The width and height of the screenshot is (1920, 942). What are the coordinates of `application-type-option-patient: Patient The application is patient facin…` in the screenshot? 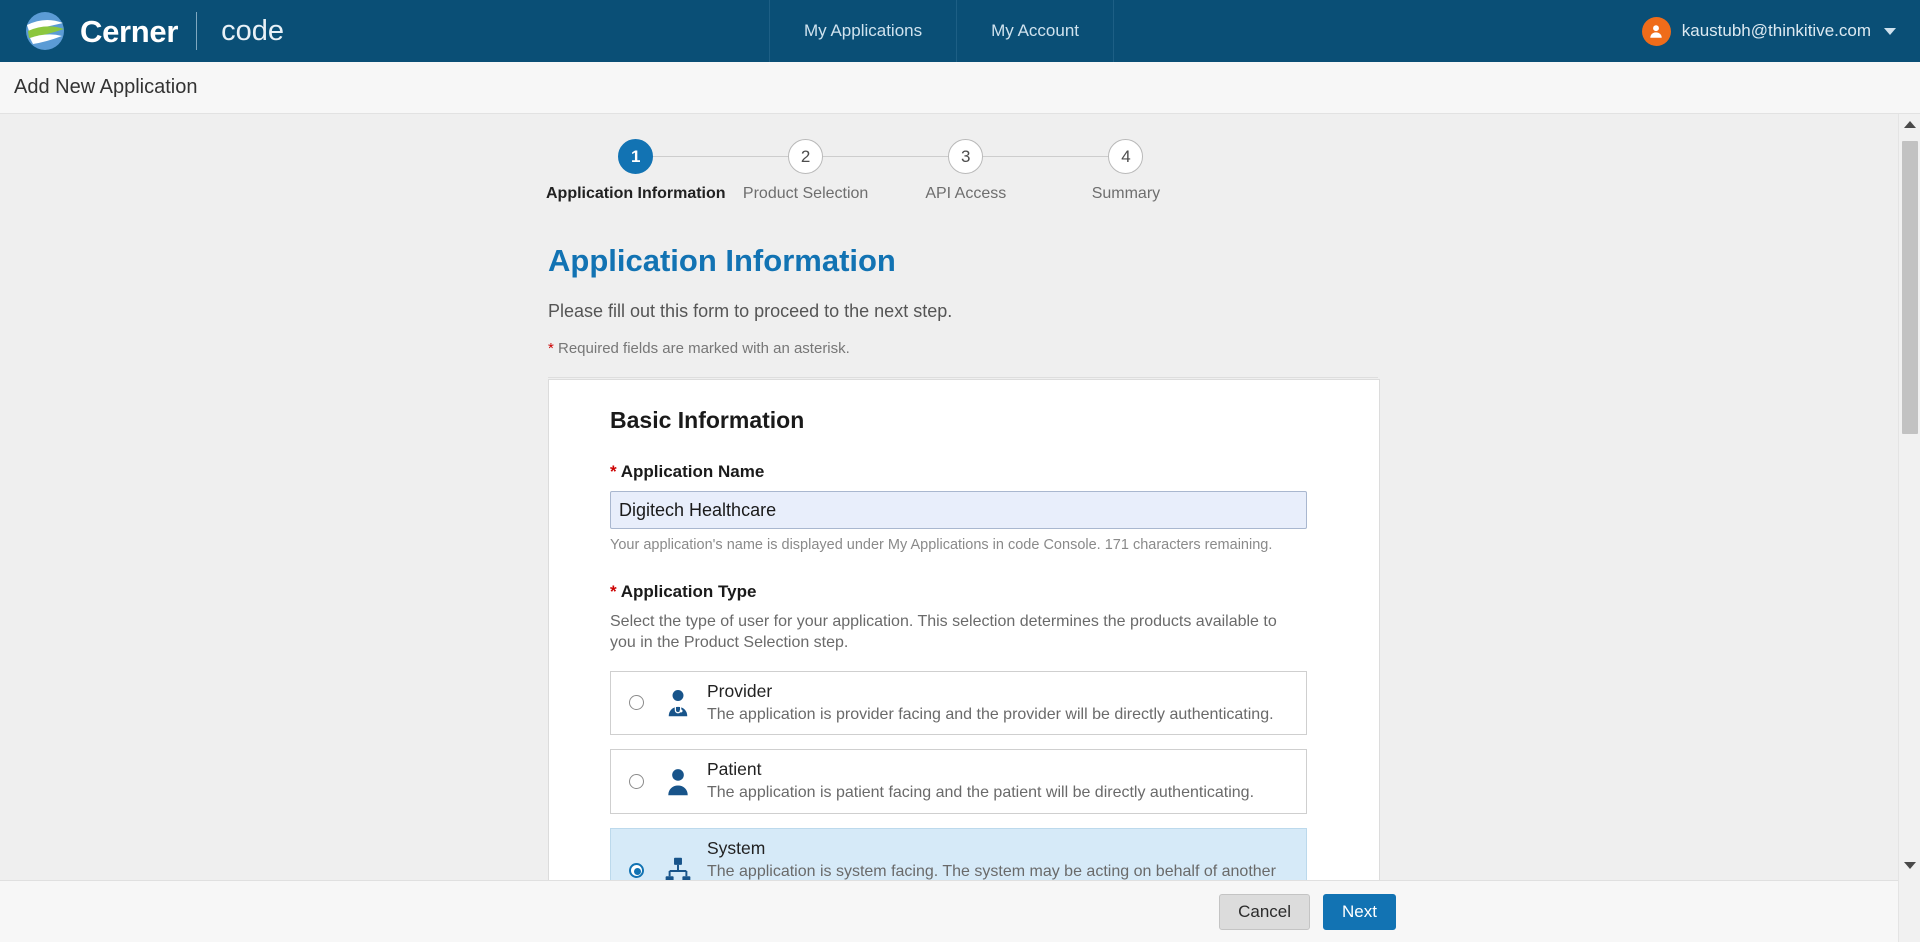 It's located at (958, 782).